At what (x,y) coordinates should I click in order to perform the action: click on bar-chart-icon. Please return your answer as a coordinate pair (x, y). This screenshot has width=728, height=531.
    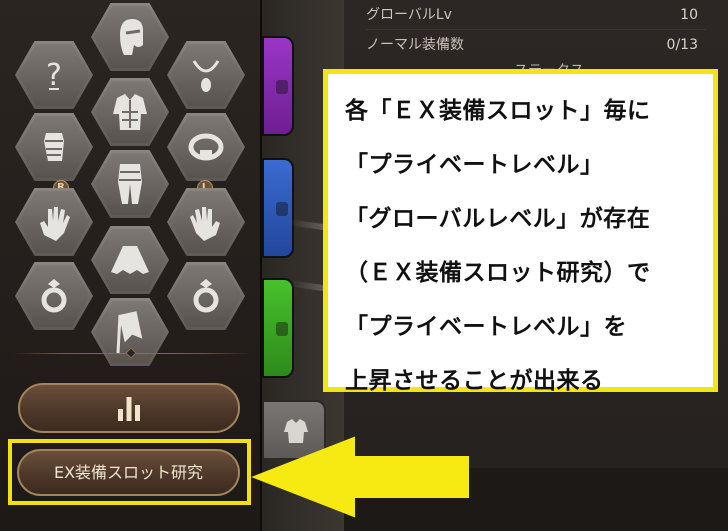
    Looking at the image, I should click on (129, 409).